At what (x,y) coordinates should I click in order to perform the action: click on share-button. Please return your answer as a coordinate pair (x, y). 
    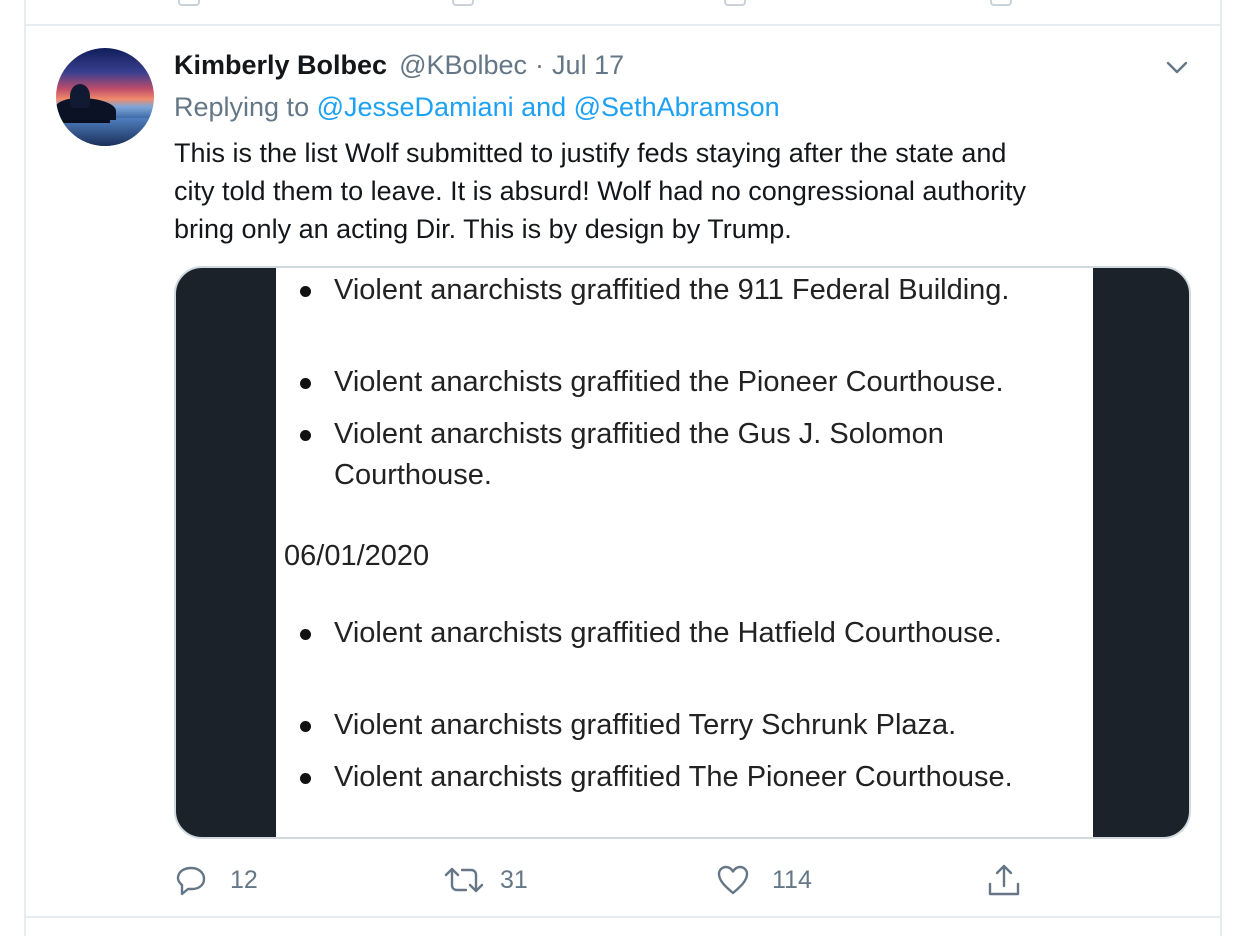
    Looking at the image, I should click on (1004, 880).